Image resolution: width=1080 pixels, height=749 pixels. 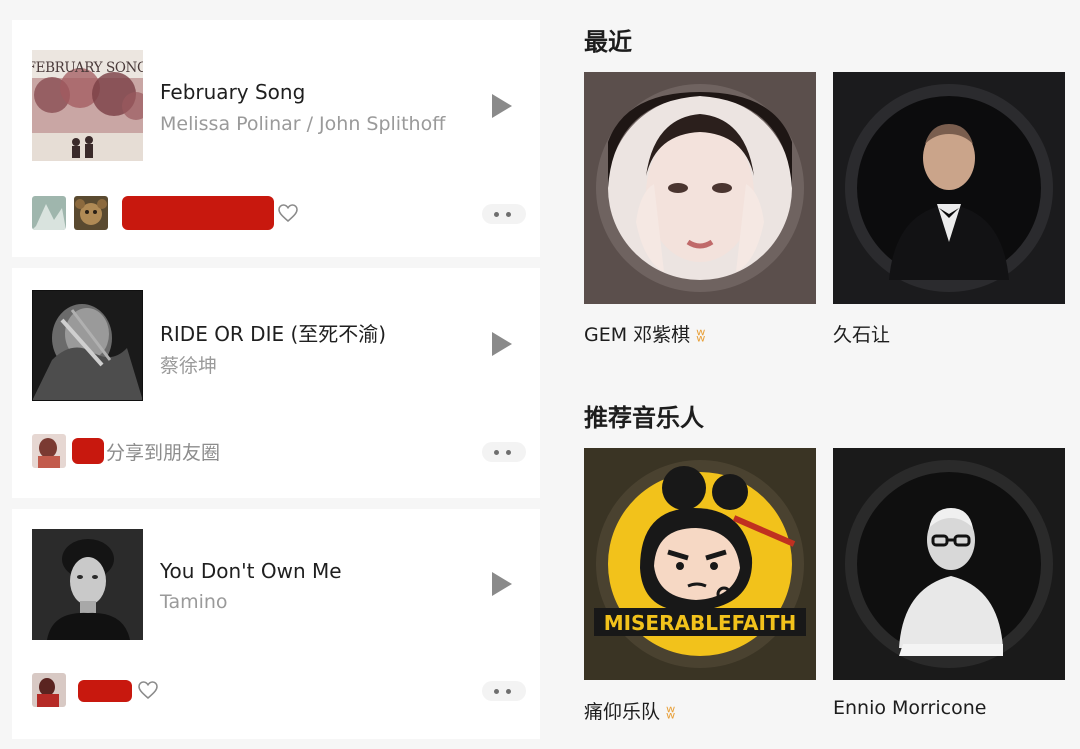 What do you see at coordinates (232, 92) in the screenshot?
I see `song-title: February Song` at bounding box center [232, 92].